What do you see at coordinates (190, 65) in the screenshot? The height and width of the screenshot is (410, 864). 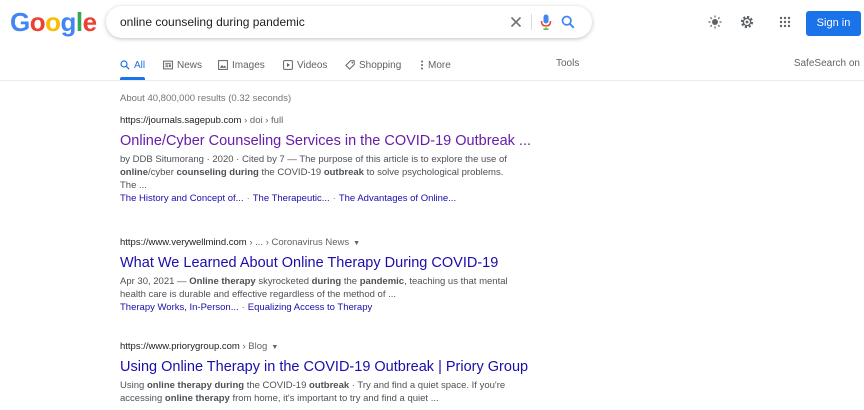 I see `tab-label: News` at bounding box center [190, 65].